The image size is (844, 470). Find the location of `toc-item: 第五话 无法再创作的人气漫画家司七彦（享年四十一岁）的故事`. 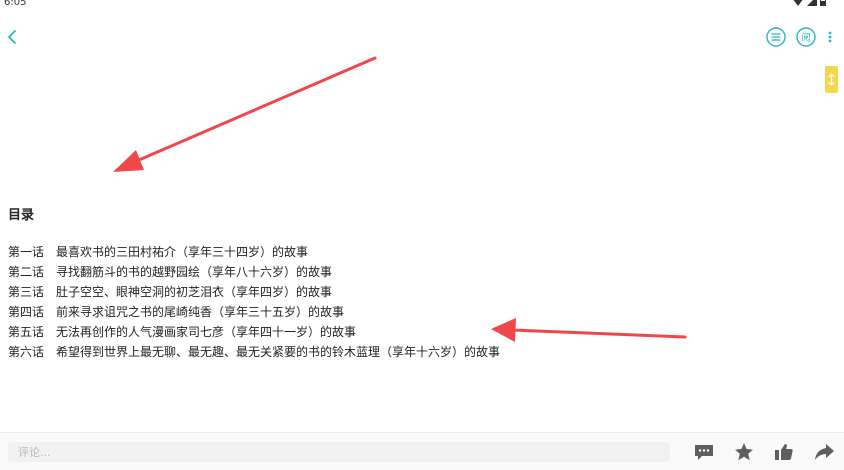

toc-item: 第五话 无法再创作的人气漫画家司七彦（享年四十一岁）的故事 is located at coordinates (254, 332).